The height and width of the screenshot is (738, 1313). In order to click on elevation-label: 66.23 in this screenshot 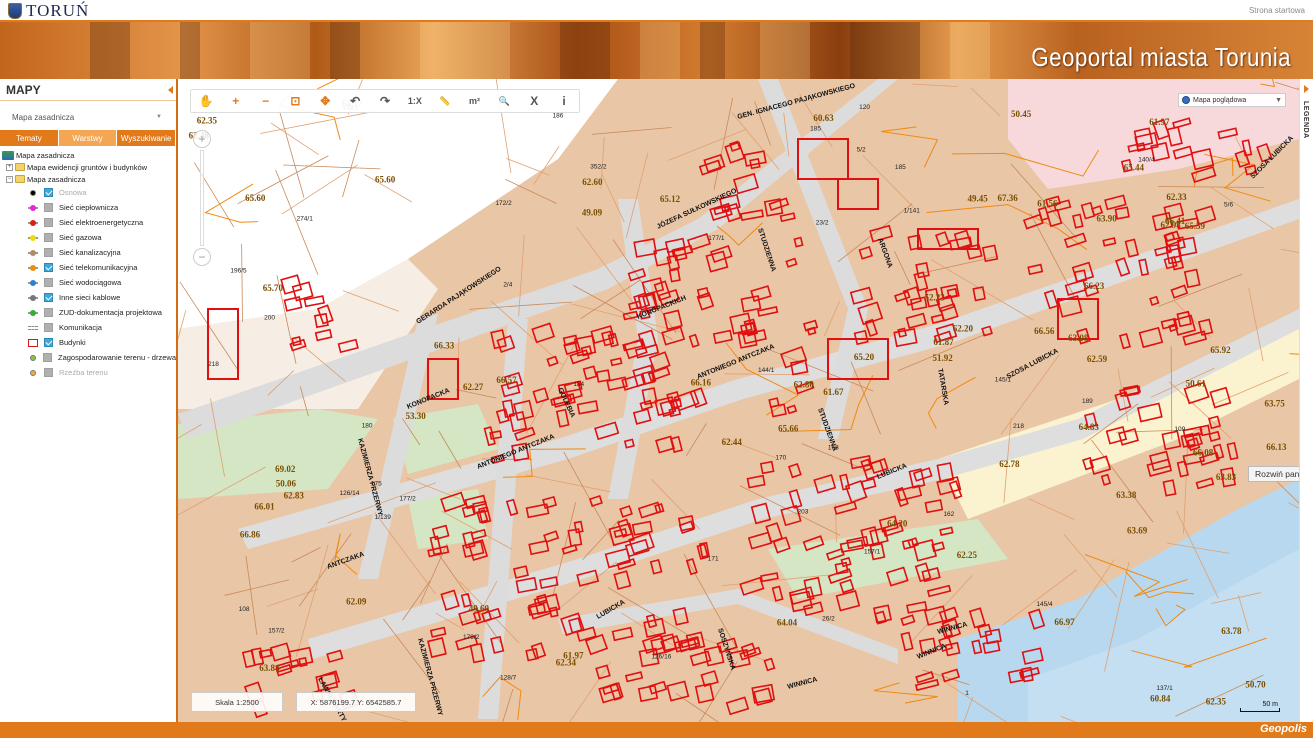, I will do `click(1094, 286)`.